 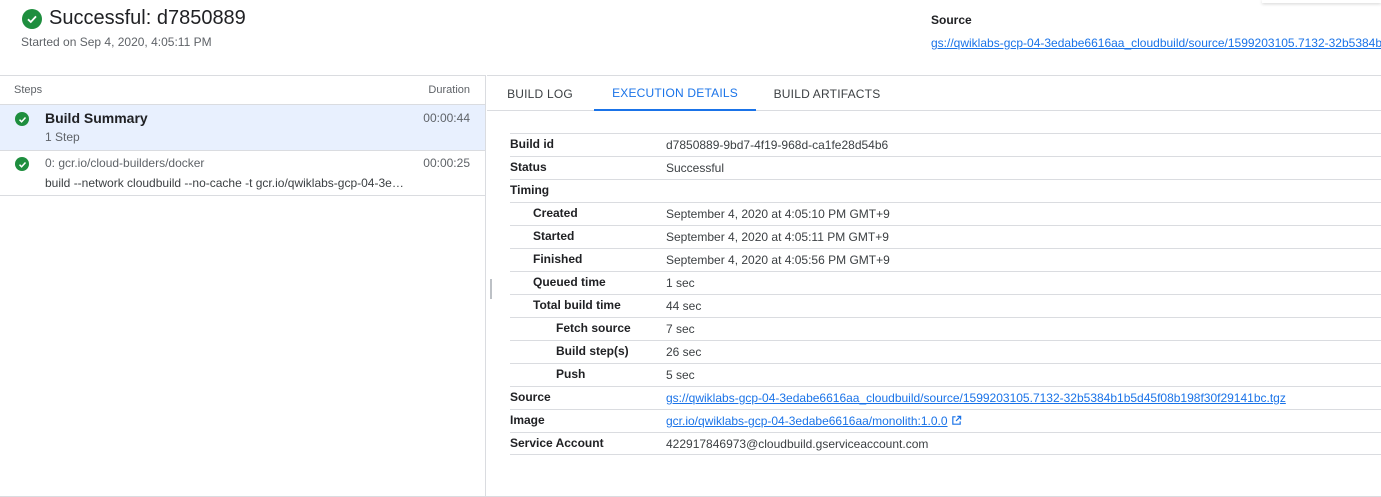 I want to click on detail-value: 44 sec, so click(x=684, y=306).